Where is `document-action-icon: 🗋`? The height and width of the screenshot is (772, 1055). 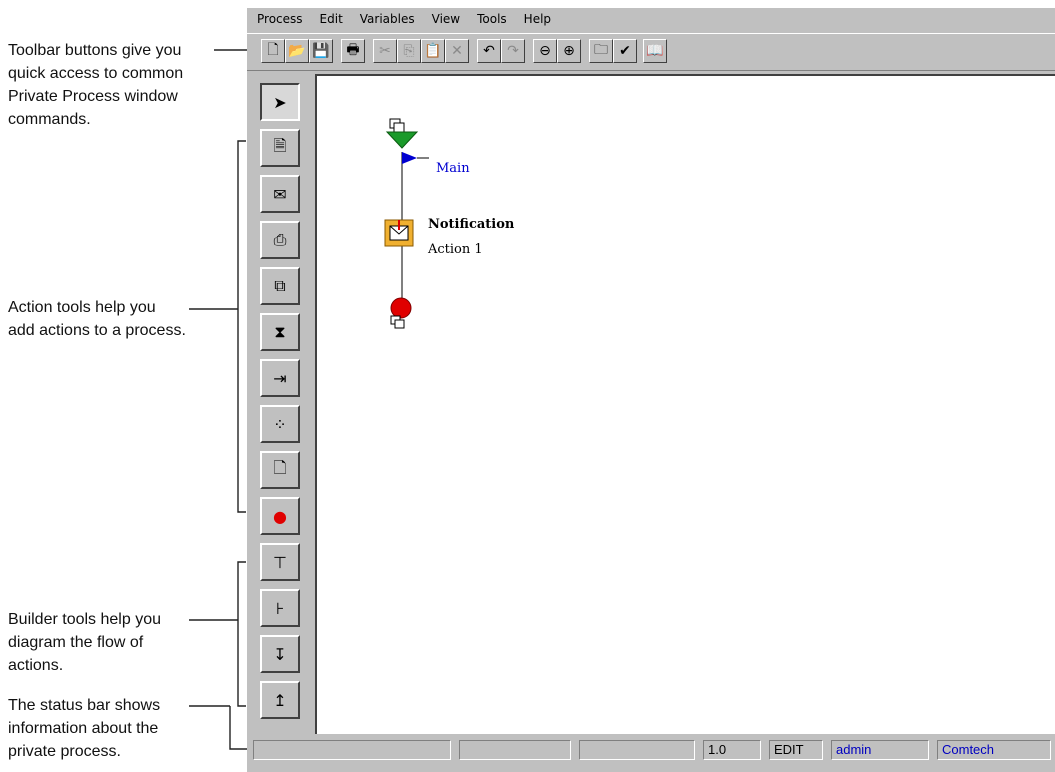
document-action-icon: 🗋 is located at coordinates (280, 470).